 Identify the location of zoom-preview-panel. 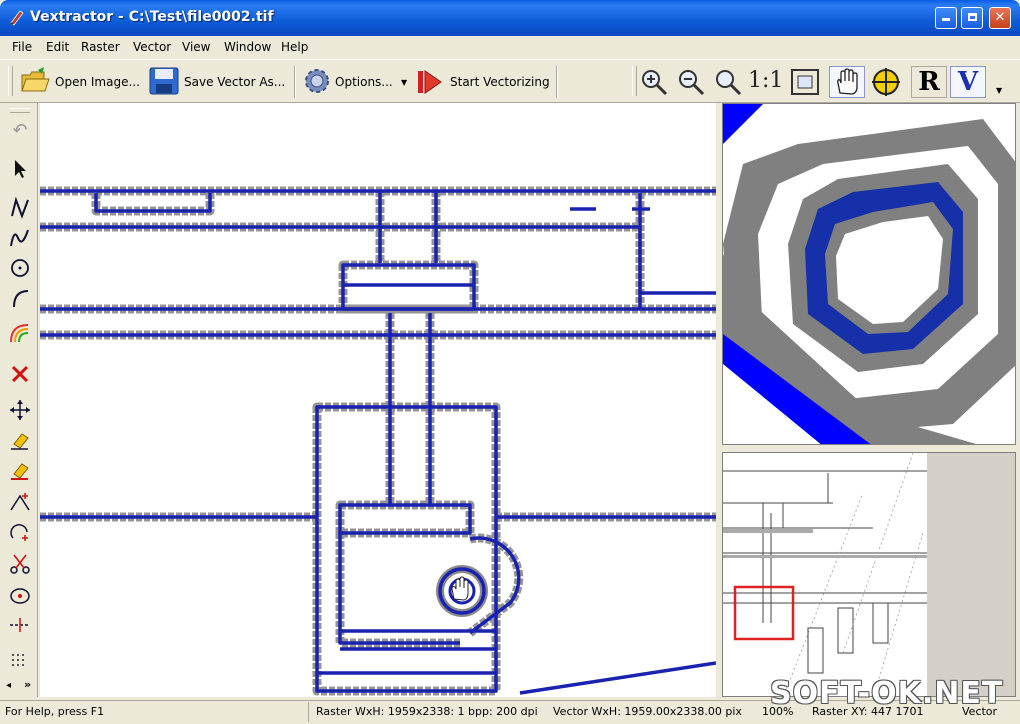
(869, 274).